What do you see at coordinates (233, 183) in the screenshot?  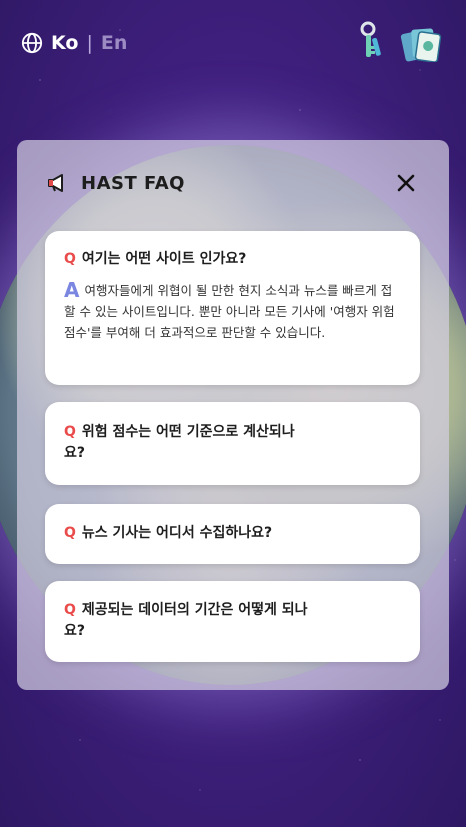 I see `faq-header: HAST FAQ` at bounding box center [233, 183].